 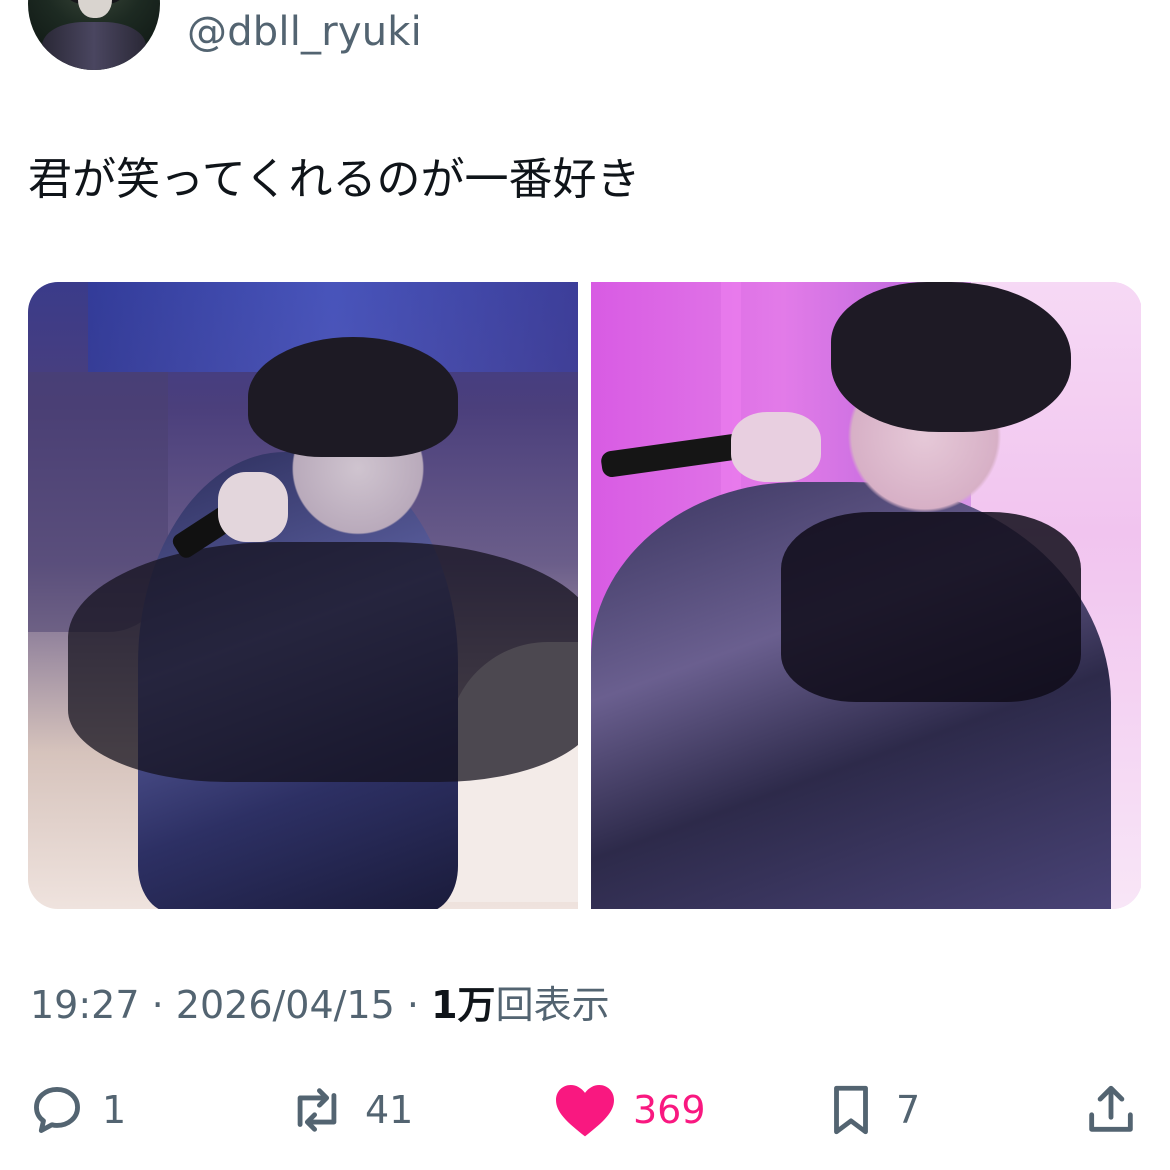 I want to click on share-icon, so click(x=1111, y=1108).